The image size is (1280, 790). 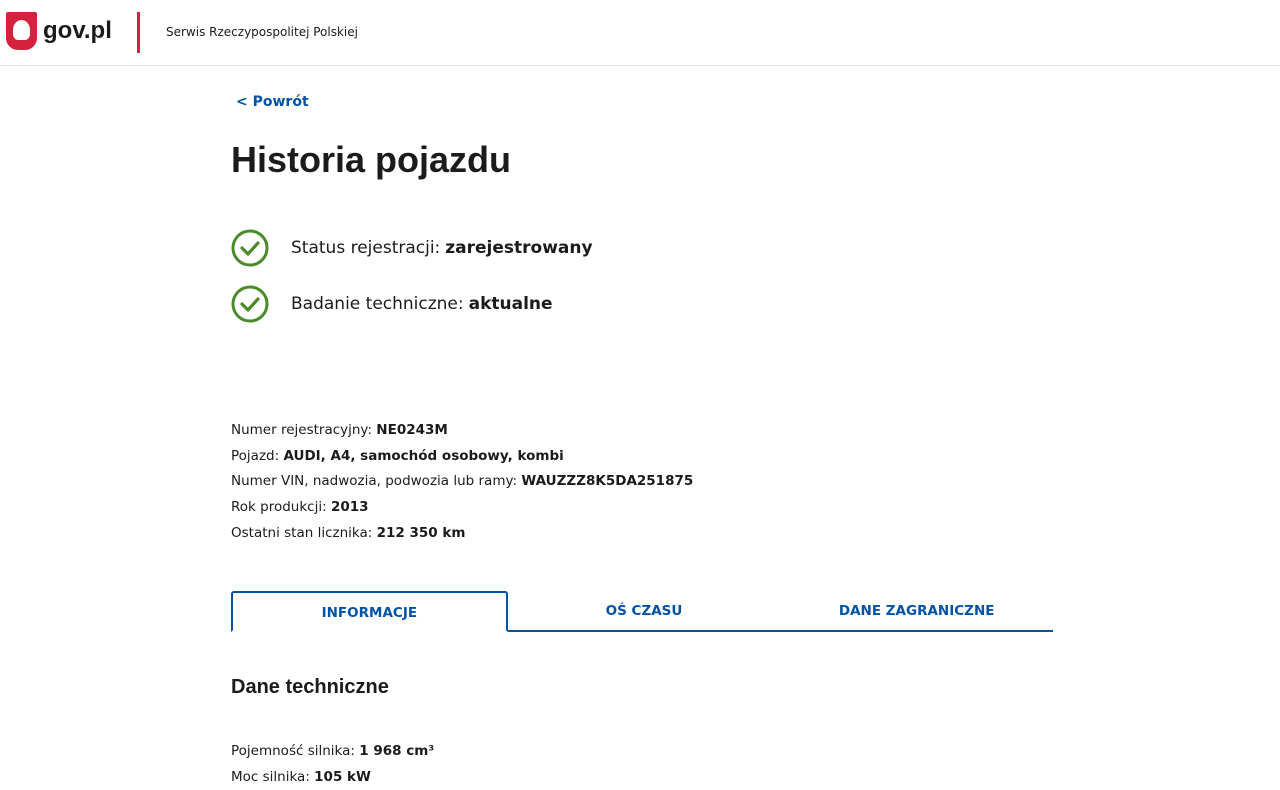 I want to click on info-value: 2013, so click(x=349, y=507).